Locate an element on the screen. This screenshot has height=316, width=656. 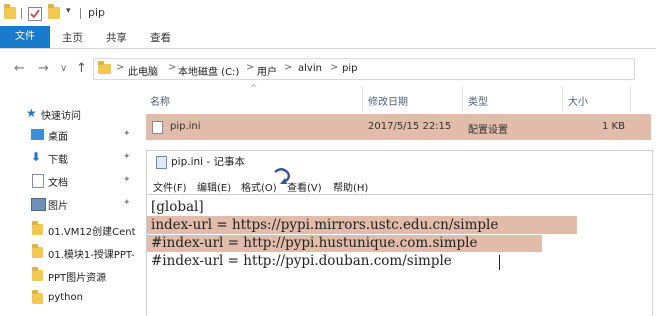
document-icon is located at coordinates (38, 181).